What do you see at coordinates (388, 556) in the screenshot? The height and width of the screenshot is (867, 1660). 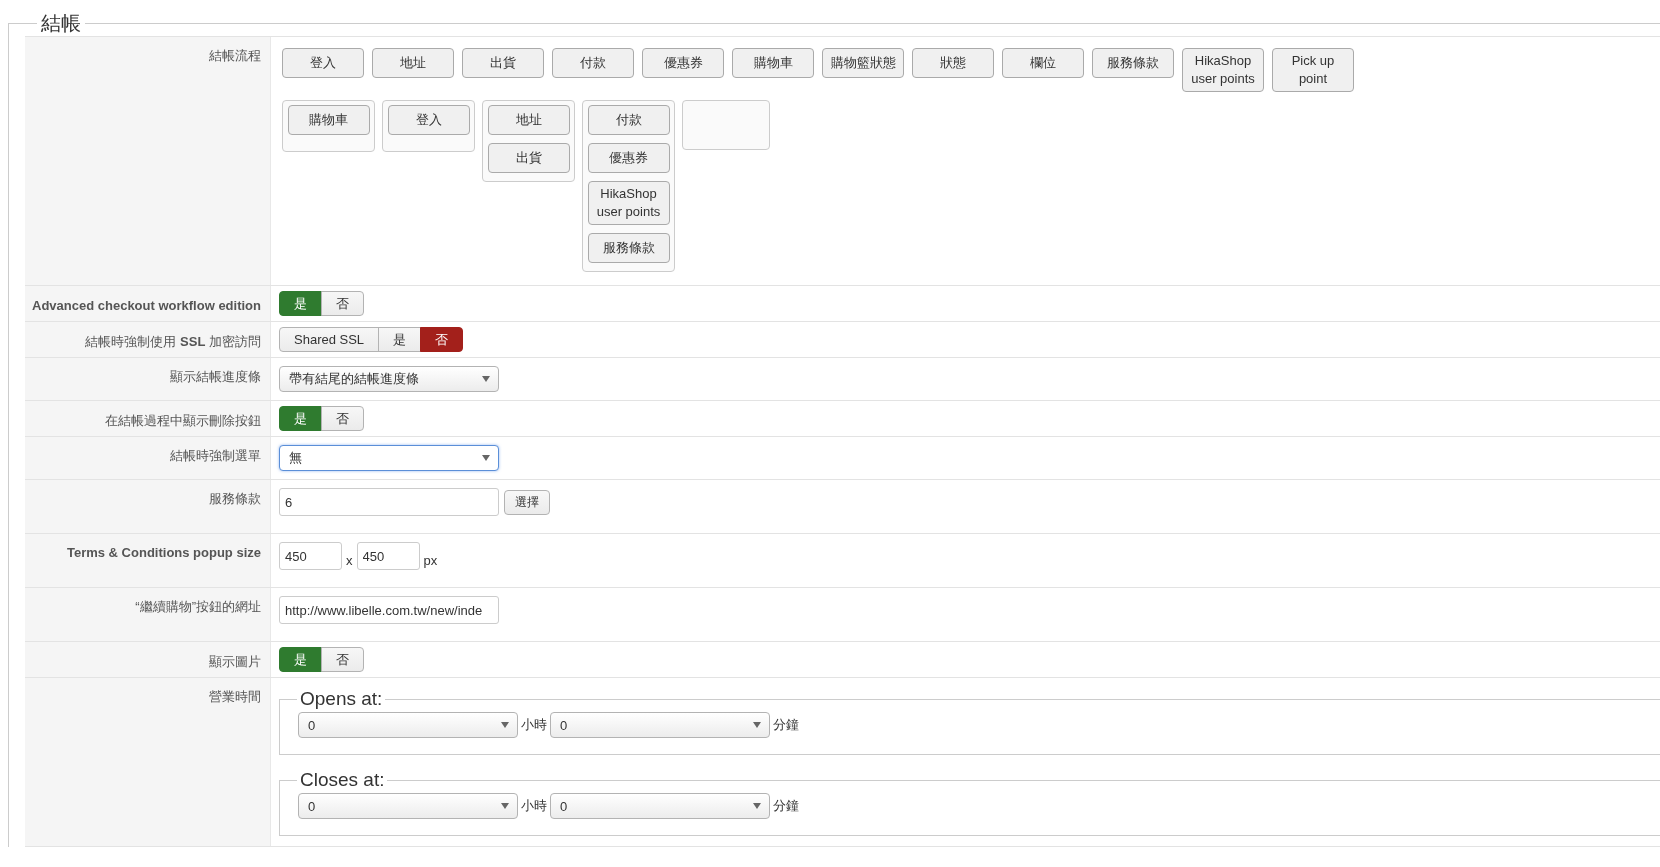 I see `height-field: 450` at bounding box center [388, 556].